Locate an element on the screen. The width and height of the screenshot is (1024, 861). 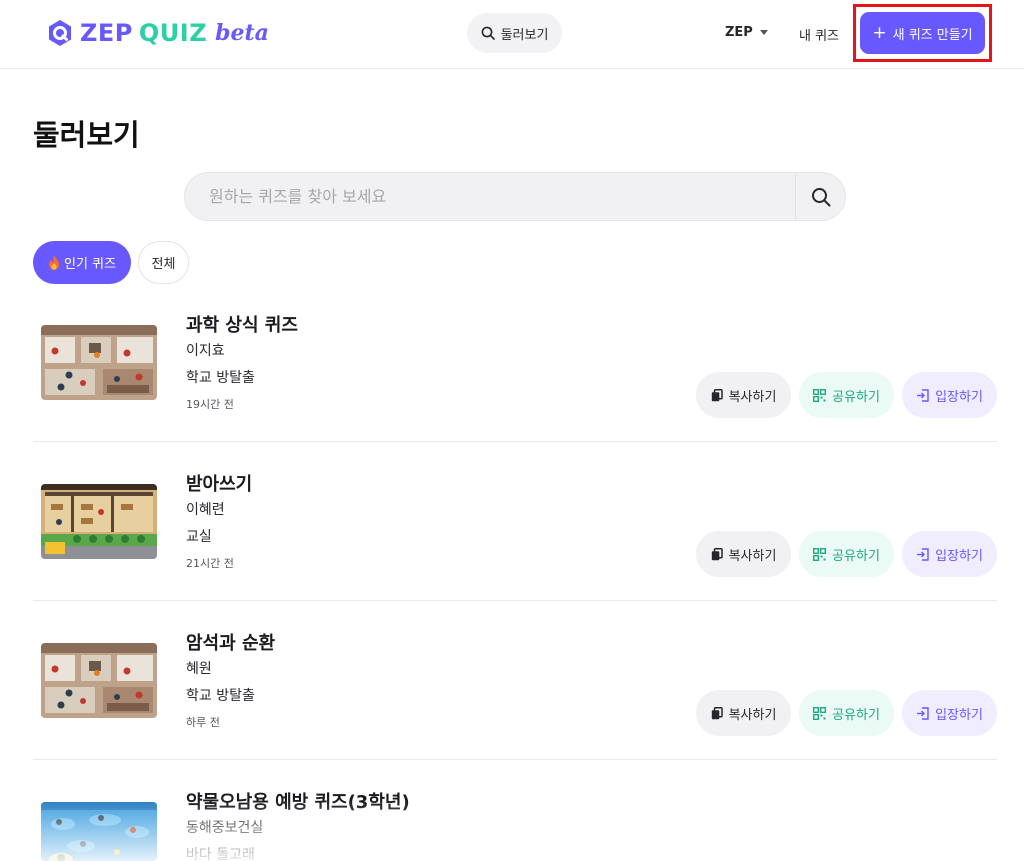
filter-popular-chip: 인기 퀴즈 is located at coordinates (82, 262).